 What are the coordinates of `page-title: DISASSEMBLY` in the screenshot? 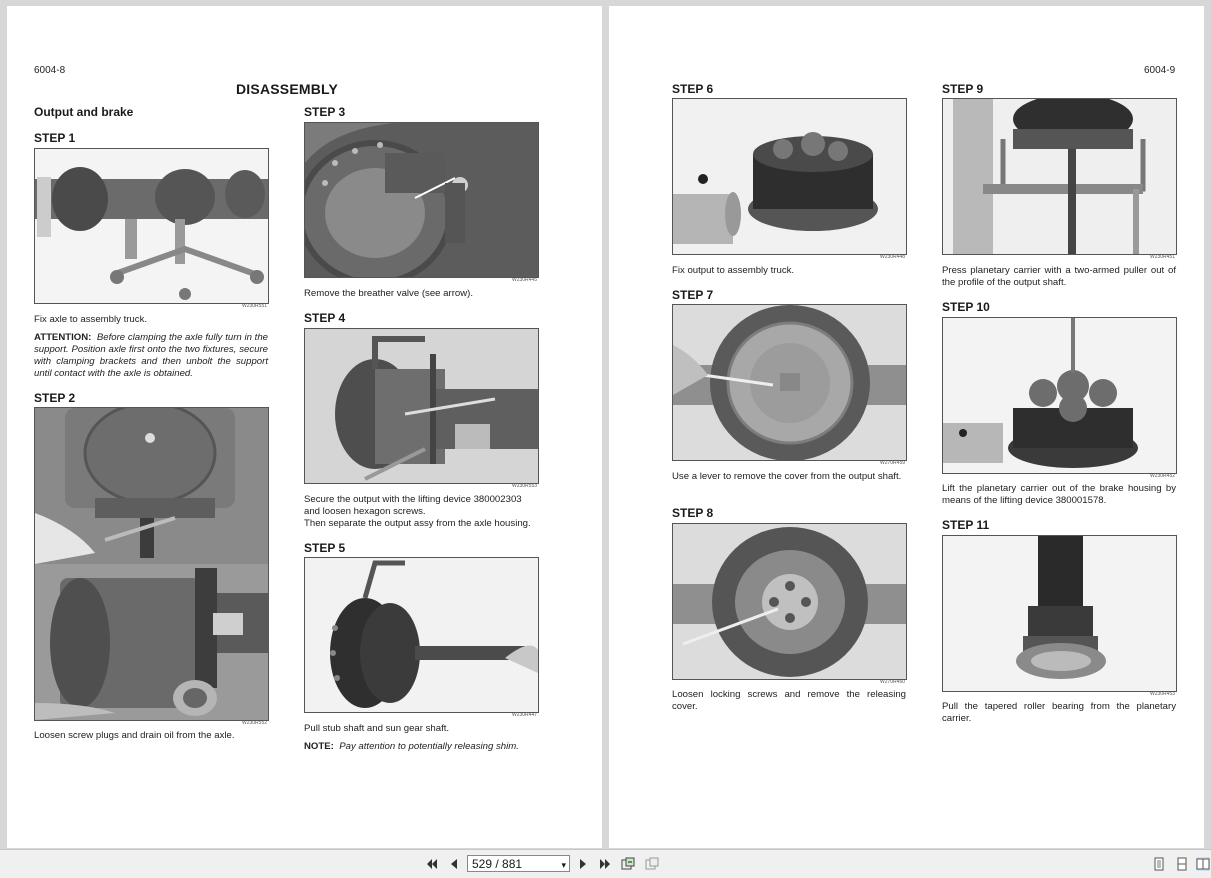 It's located at (287, 89).